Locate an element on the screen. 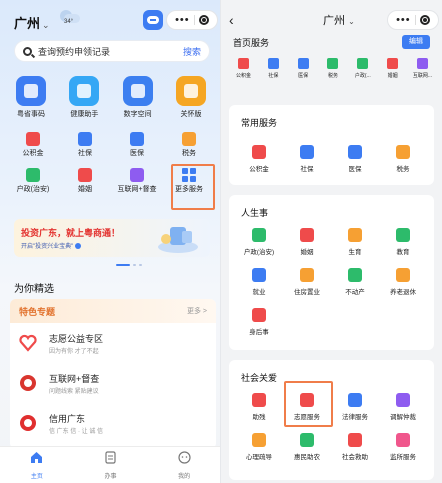 This screenshot has height=483, width=442. service-label: 互联网+督查 is located at coordinates (137, 189).